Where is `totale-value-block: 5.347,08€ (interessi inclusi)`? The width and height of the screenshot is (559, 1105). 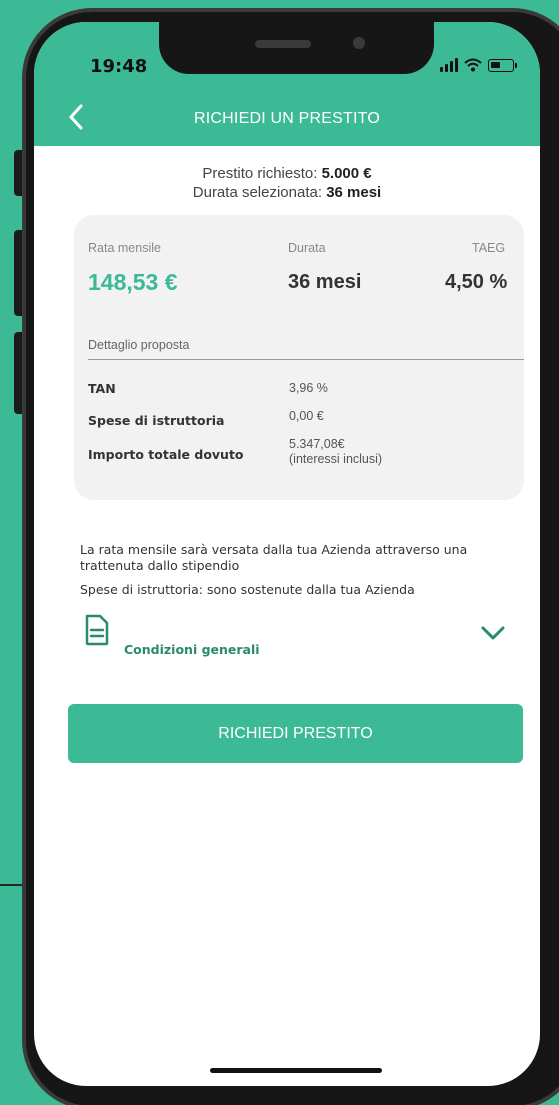
totale-value-block: 5.347,08€ (interessi inclusi) is located at coordinates (335, 452).